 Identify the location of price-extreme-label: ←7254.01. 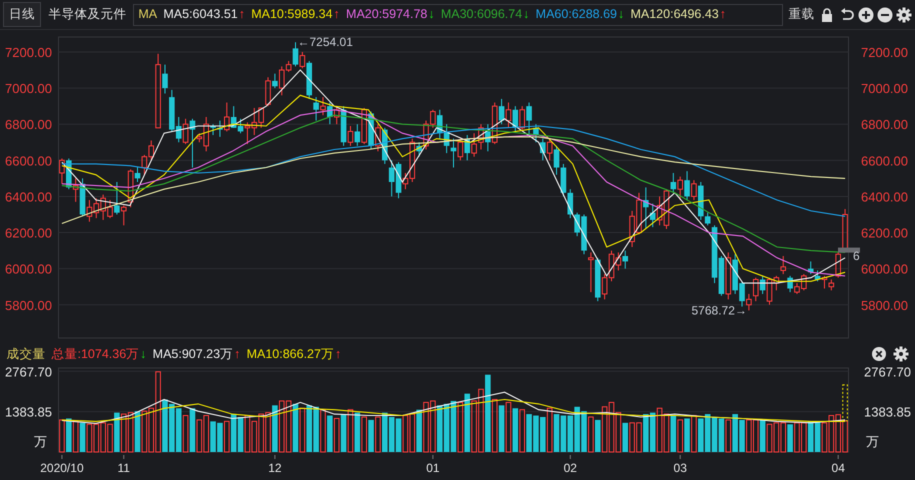
(325, 42).